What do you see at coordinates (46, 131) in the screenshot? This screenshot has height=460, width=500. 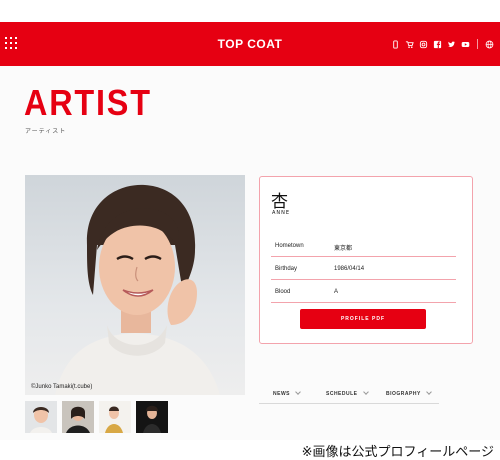 I see `page-subtitle: アーティスト` at bounding box center [46, 131].